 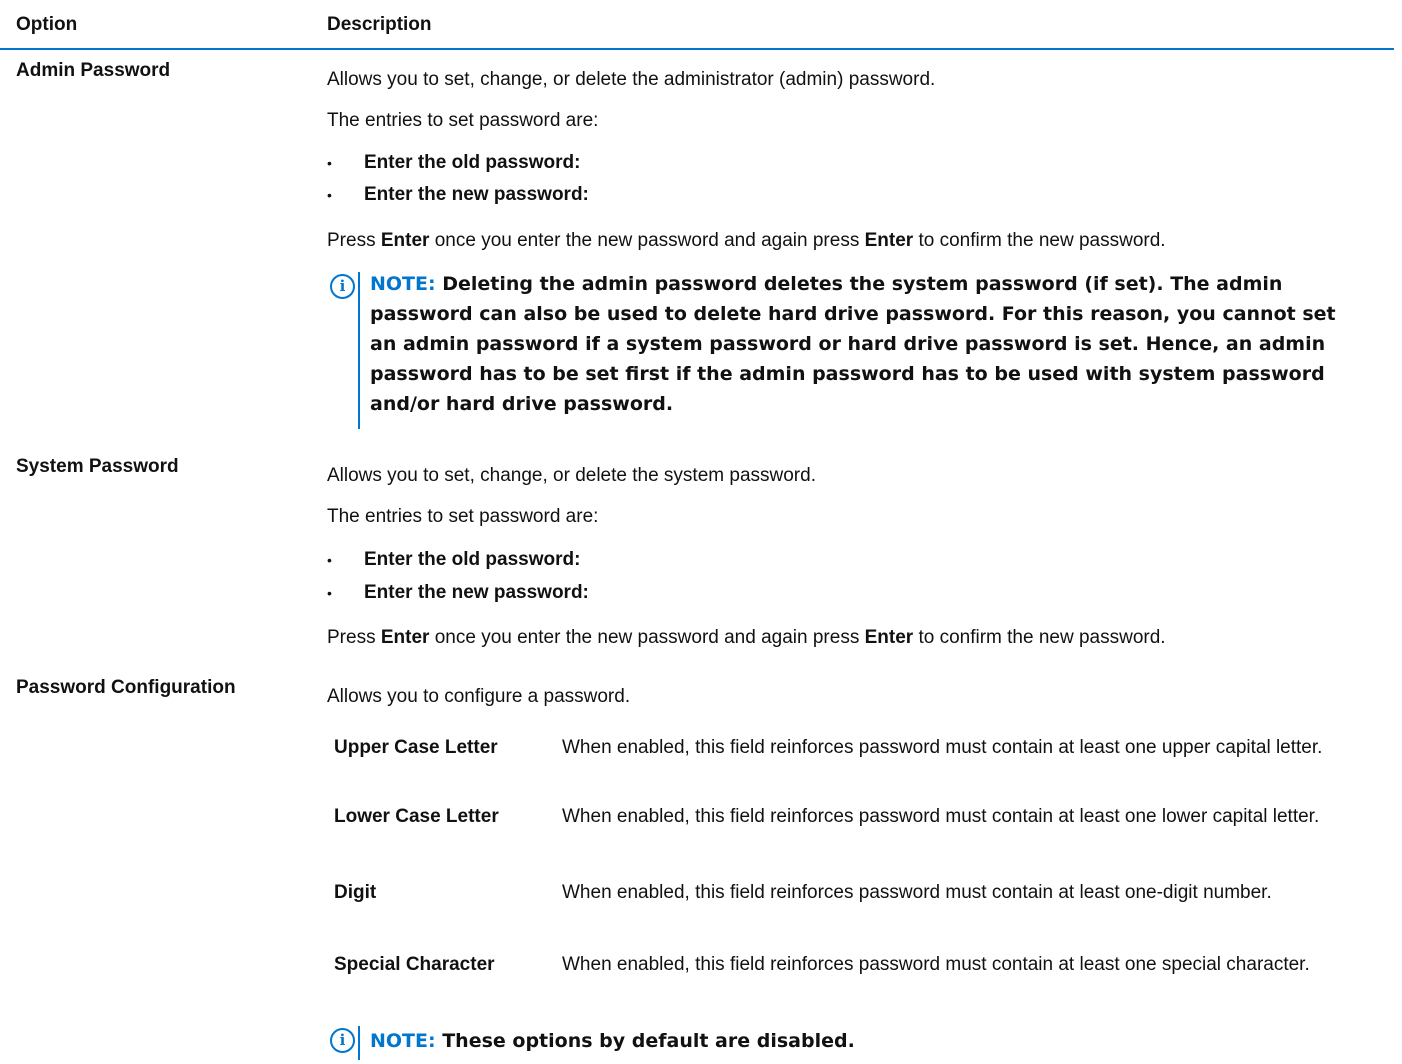 What do you see at coordinates (479, 696) in the screenshot?
I see `config-description: Allows you to configure a password.` at bounding box center [479, 696].